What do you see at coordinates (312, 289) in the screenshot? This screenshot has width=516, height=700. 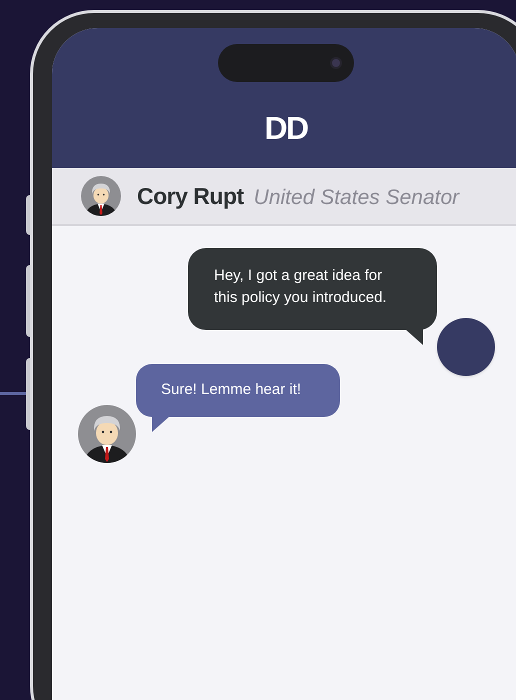 I see `sent-message-bubble: Hey, I got a great idea for this policy you introduced.` at bounding box center [312, 289].